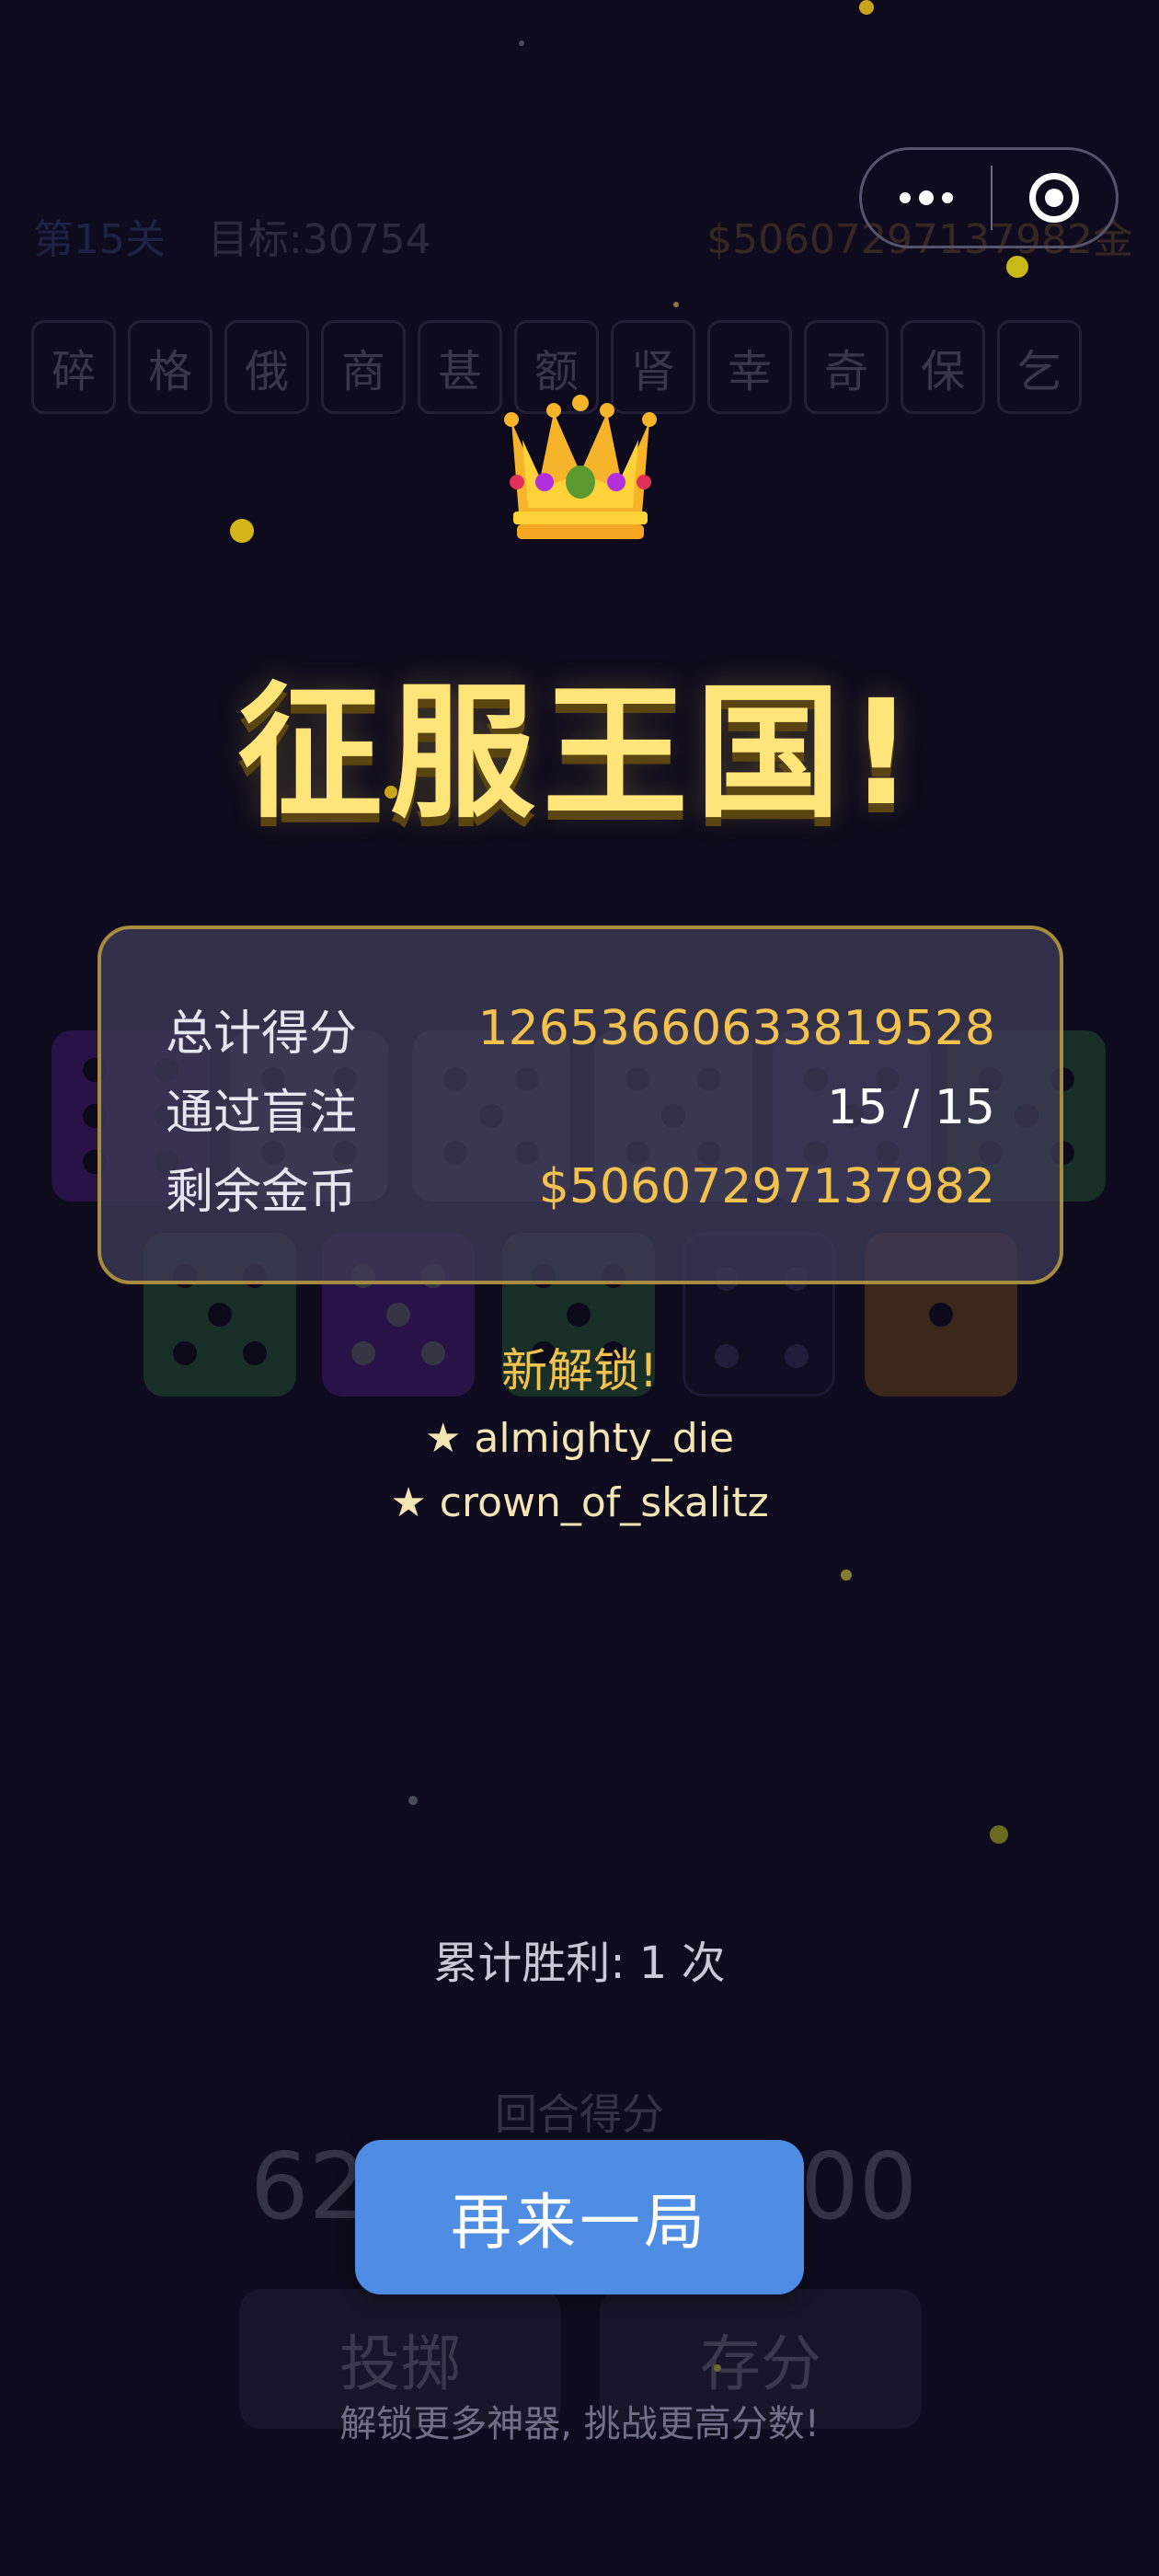 This screenshot has height=2576, width=1159. I want to click on letter-tile: 幸, so click(749, 367).